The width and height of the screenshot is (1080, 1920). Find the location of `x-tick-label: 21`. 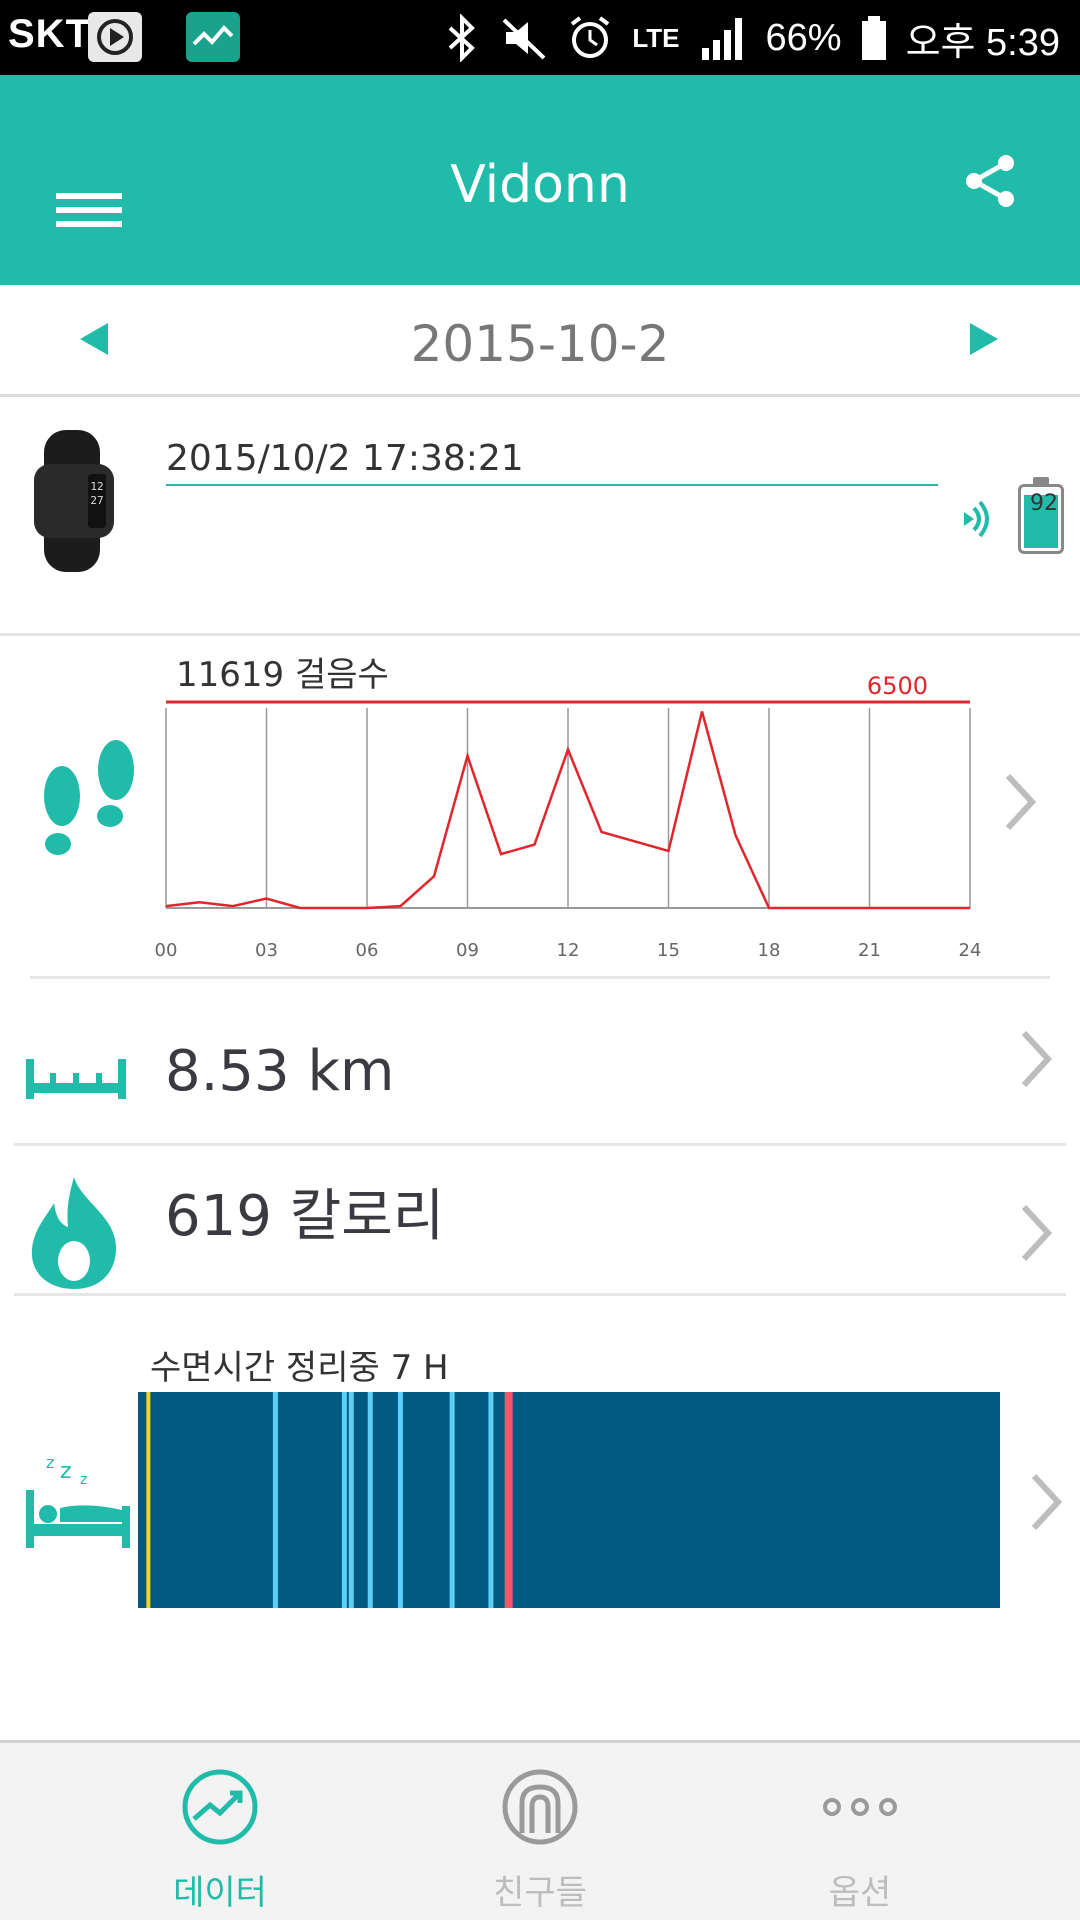

x-tick-label: 21 is located at coordinates (869, 950).